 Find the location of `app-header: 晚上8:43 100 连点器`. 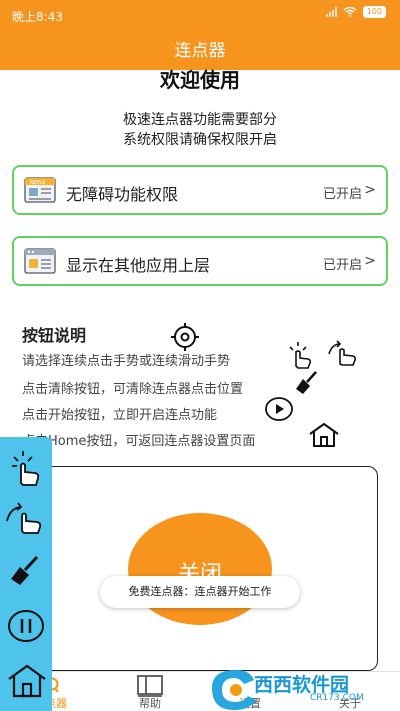

app-header: 晚上8:43 100 连点器 is located at coordinates (200, 35).